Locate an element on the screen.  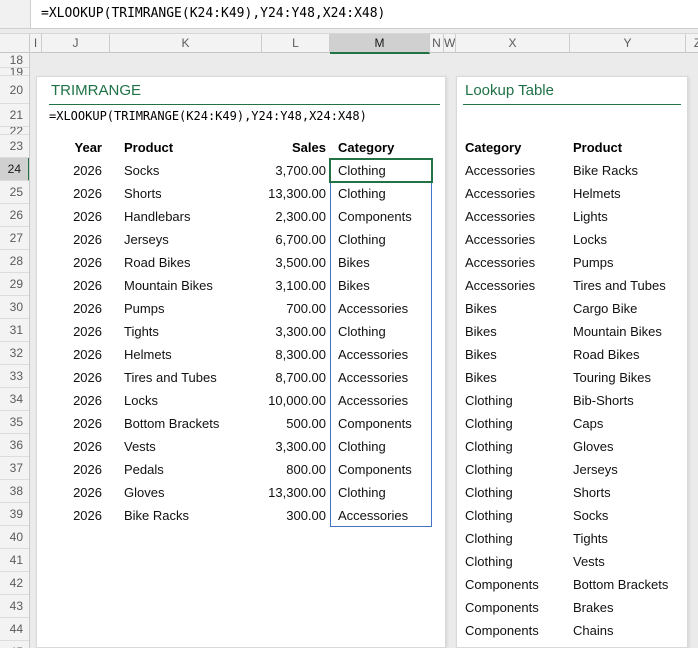
row-header-37: 37 is located at coordinates (14, 468).